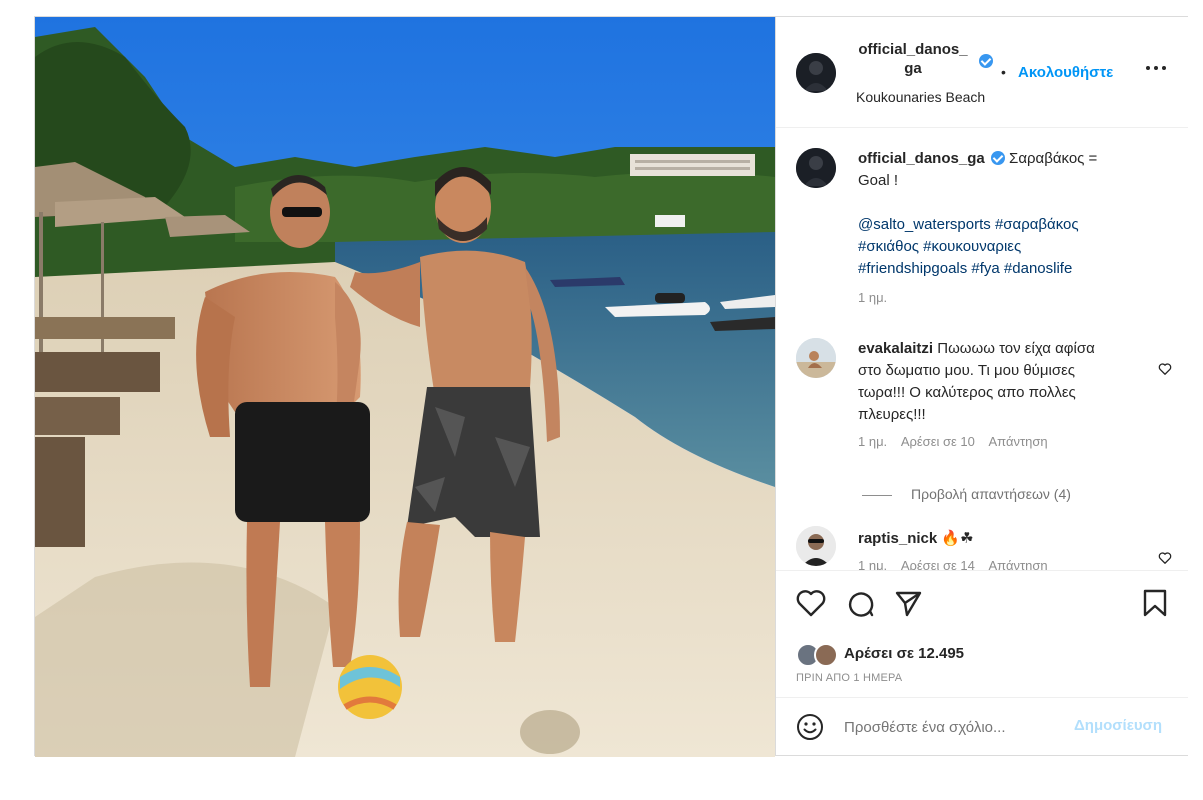 Image resolution: width=1203 pixels, height=800 pixels. Describe the element at coordinates (904, 653) in the screenshot. I see `likes-count: Αρέσει σε 12.495` at that location.